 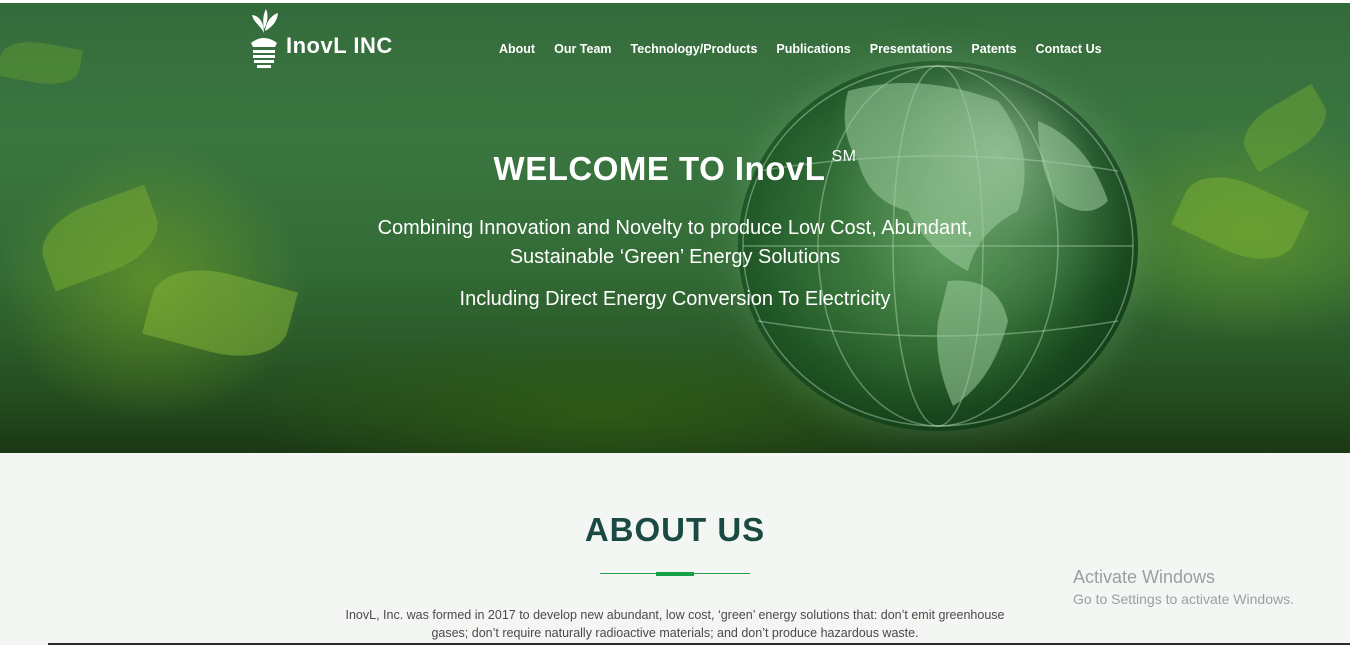 What do you see at coordinates (675, 574) in the screenshot?
I see `section-divider-accent` at bounding box center [675, 574].